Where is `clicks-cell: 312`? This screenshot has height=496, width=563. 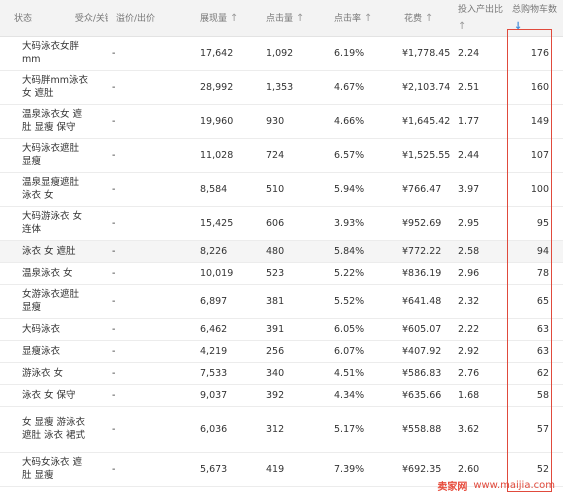
clicks-cell: 312 is located at coordinates (275, 429).